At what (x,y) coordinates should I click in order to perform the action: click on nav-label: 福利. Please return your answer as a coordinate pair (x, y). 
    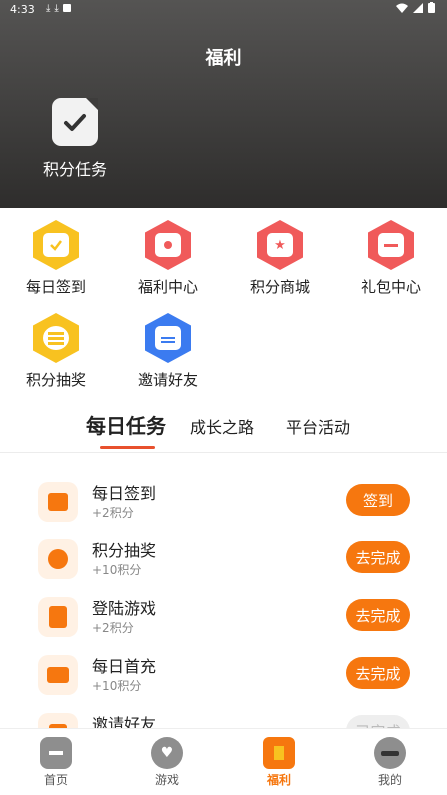
    Looking at the image, I should click on (278, 780).